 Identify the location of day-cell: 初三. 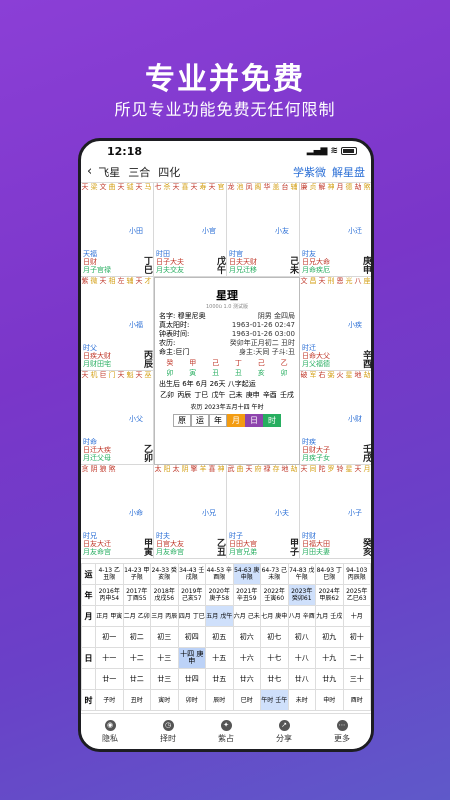
(164, 637).